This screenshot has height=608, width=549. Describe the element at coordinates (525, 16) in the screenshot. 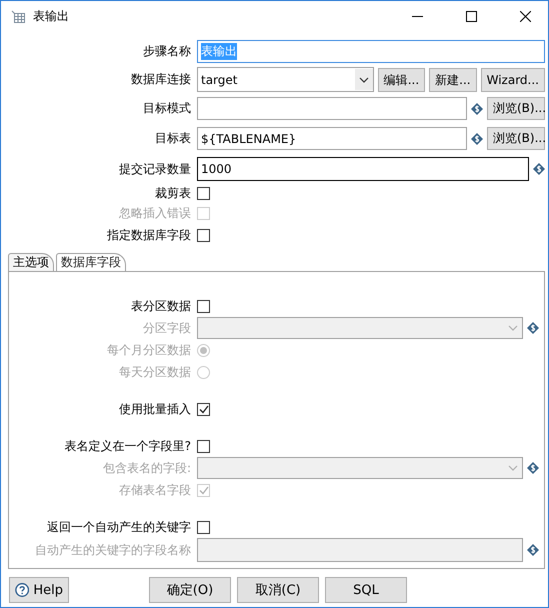

I see `close-icon` at that location.